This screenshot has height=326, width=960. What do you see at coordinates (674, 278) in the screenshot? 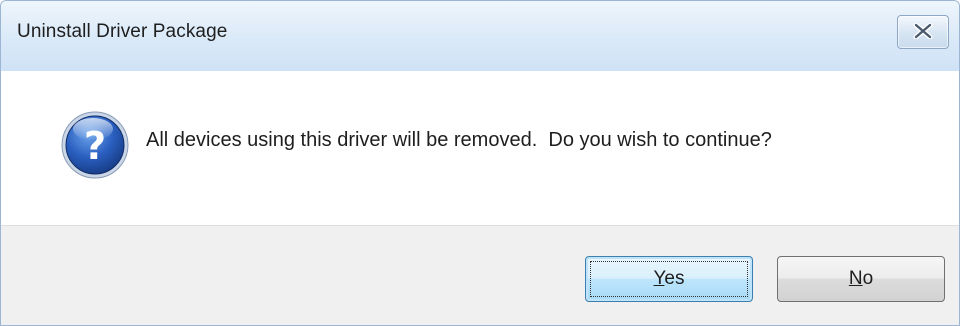
I see `yes-label-rest: es` at bounding box center [674, 278].